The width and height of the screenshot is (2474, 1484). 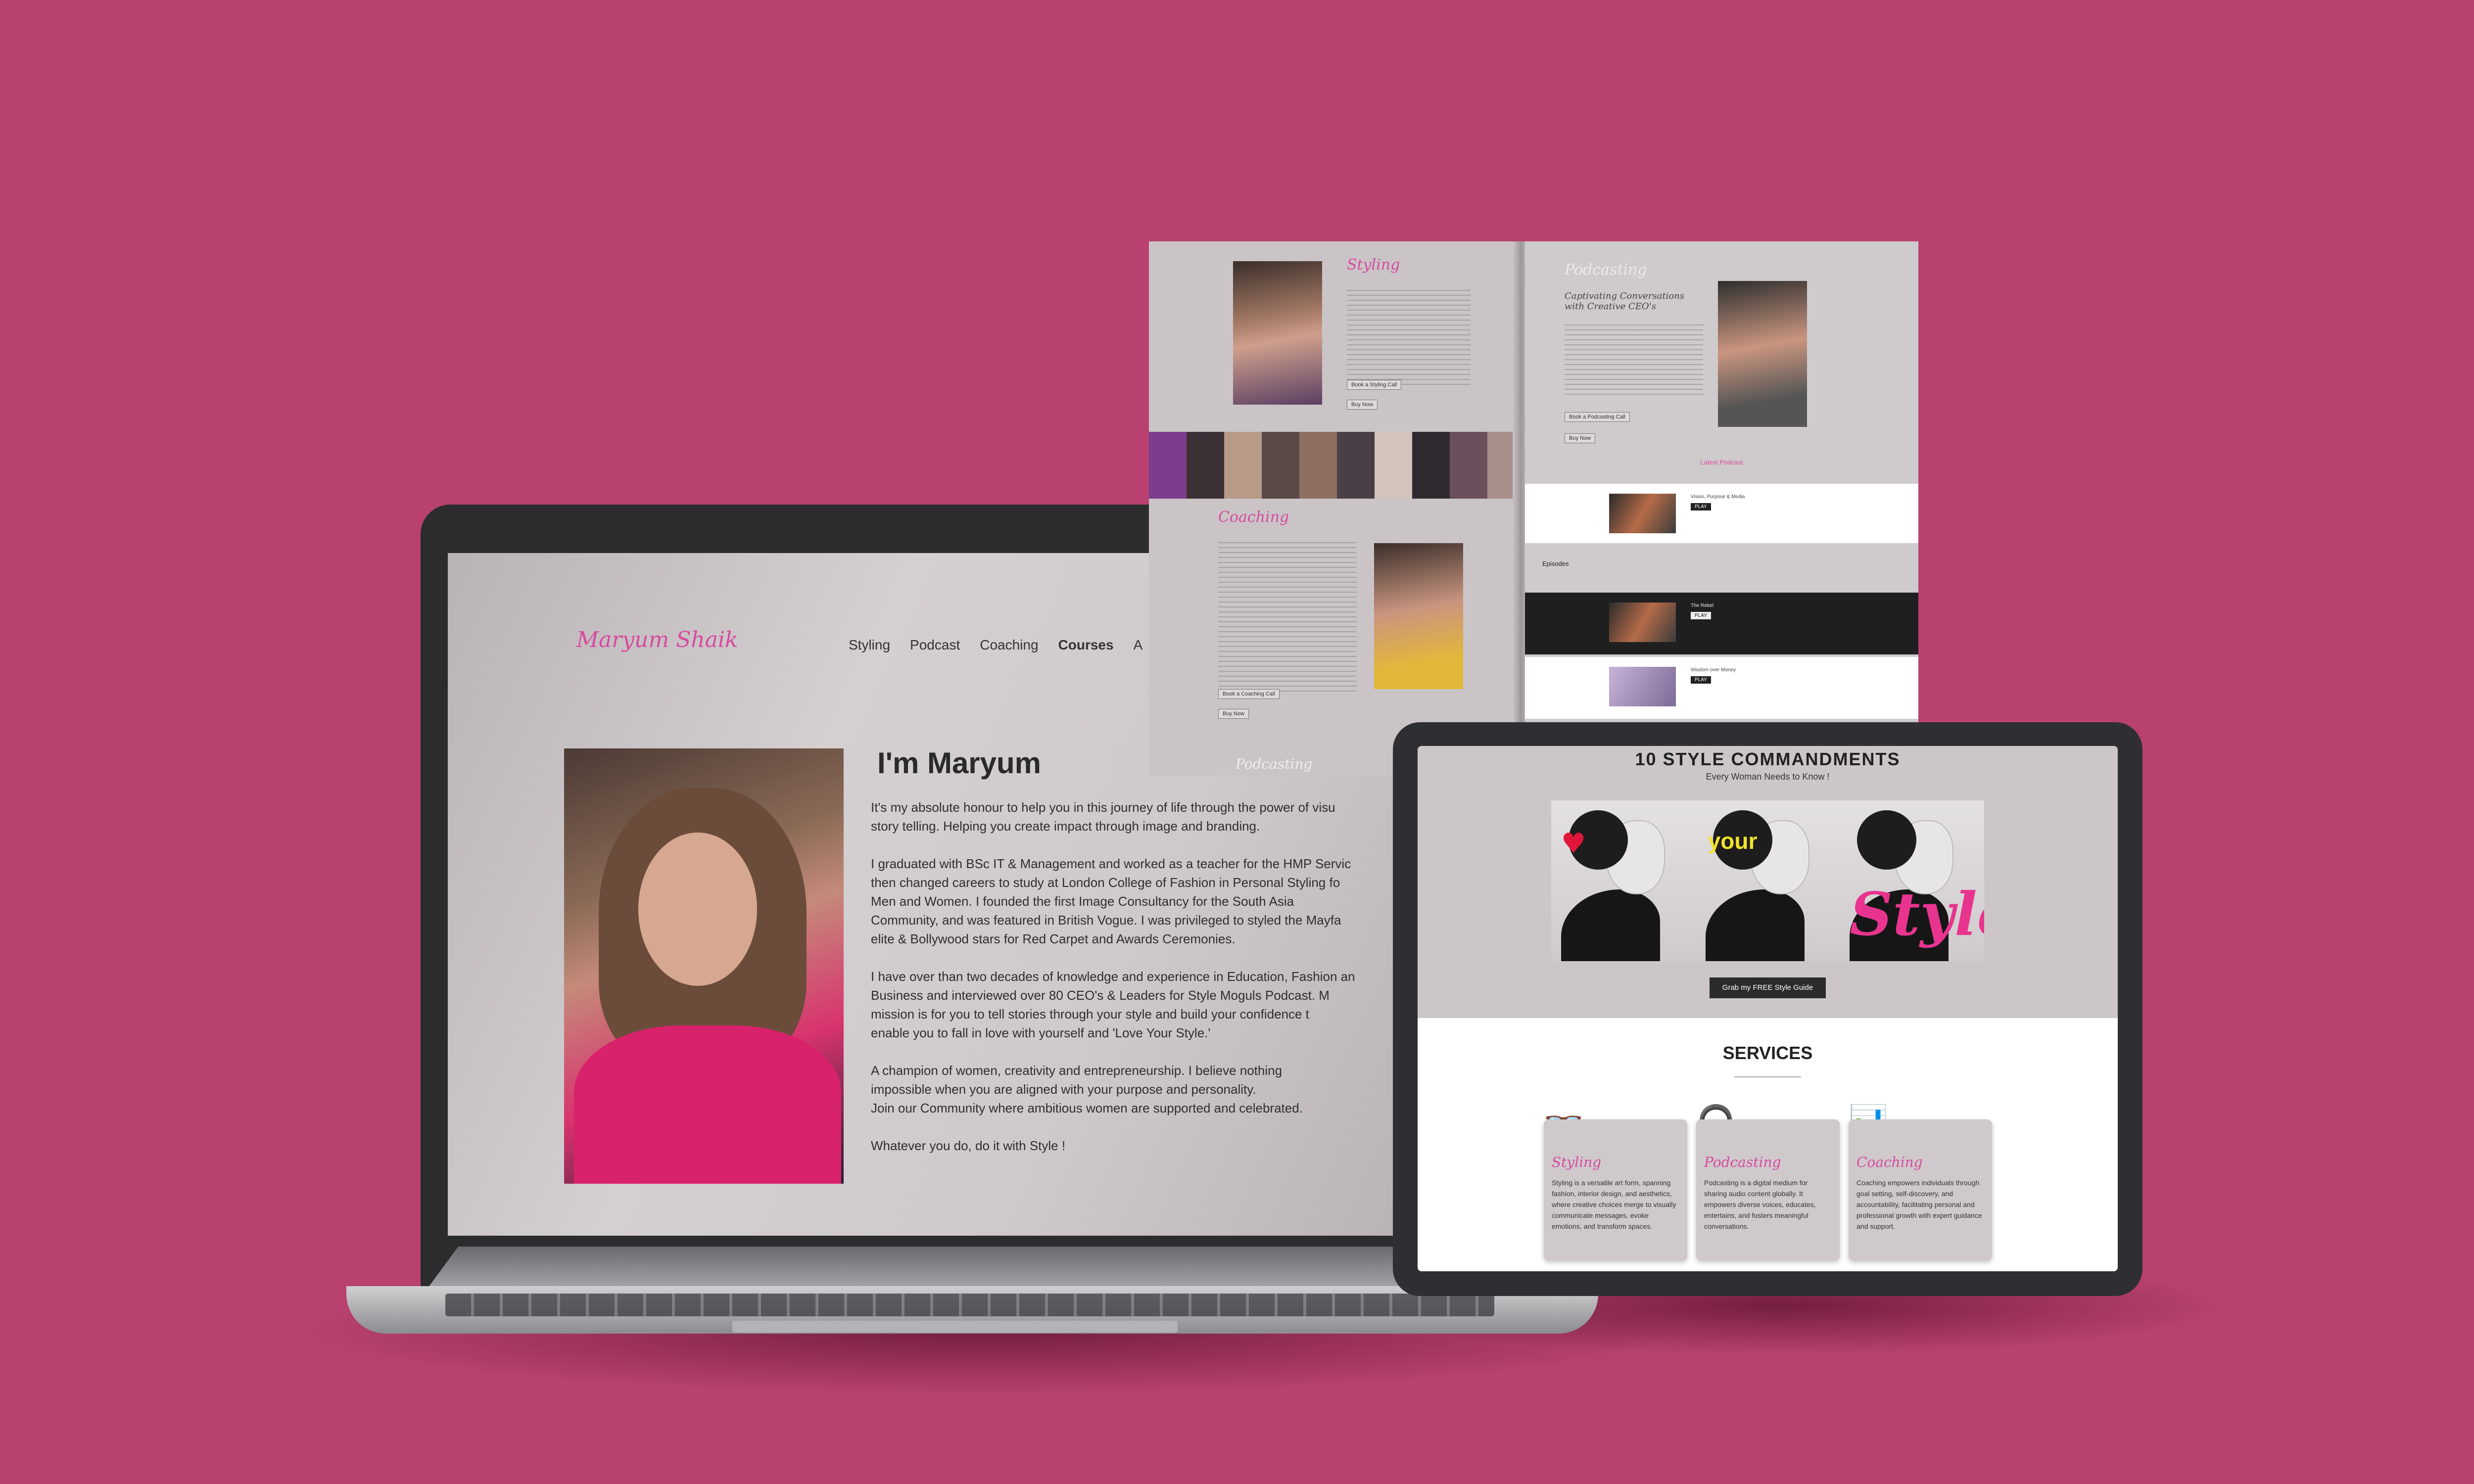 I want to click on styling-title: Styling, so click(x=1374, y=265).